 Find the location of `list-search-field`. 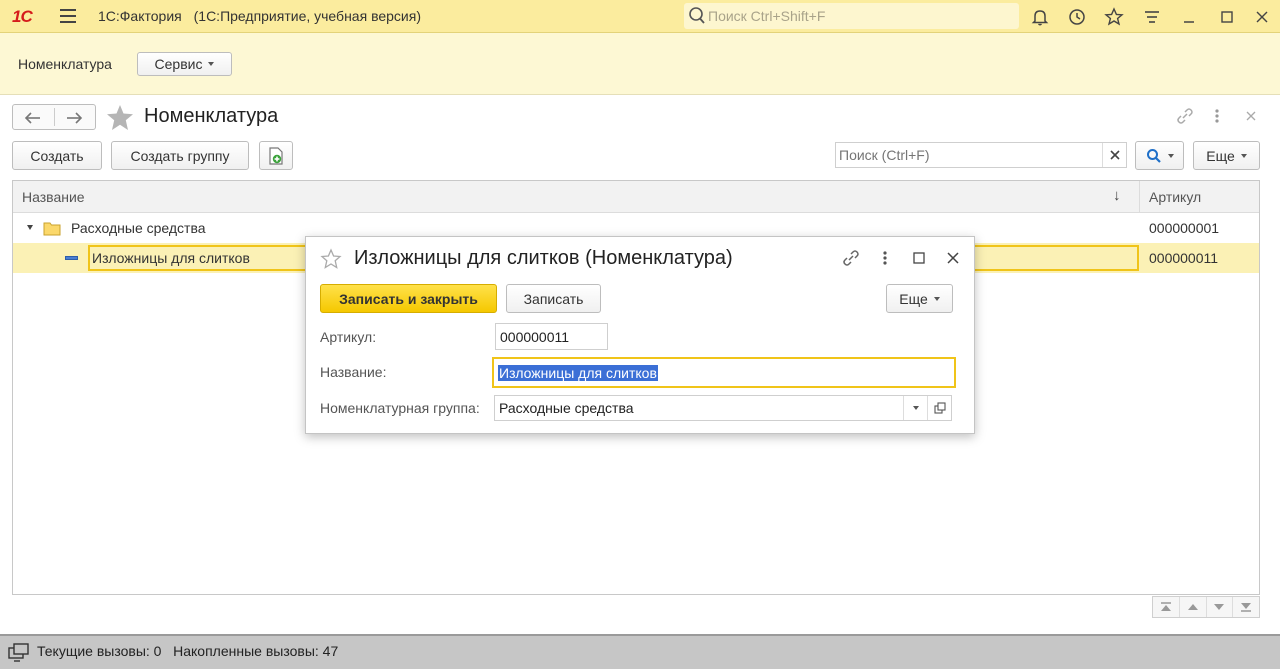

list-search-field is located at coordinates (981, 155).